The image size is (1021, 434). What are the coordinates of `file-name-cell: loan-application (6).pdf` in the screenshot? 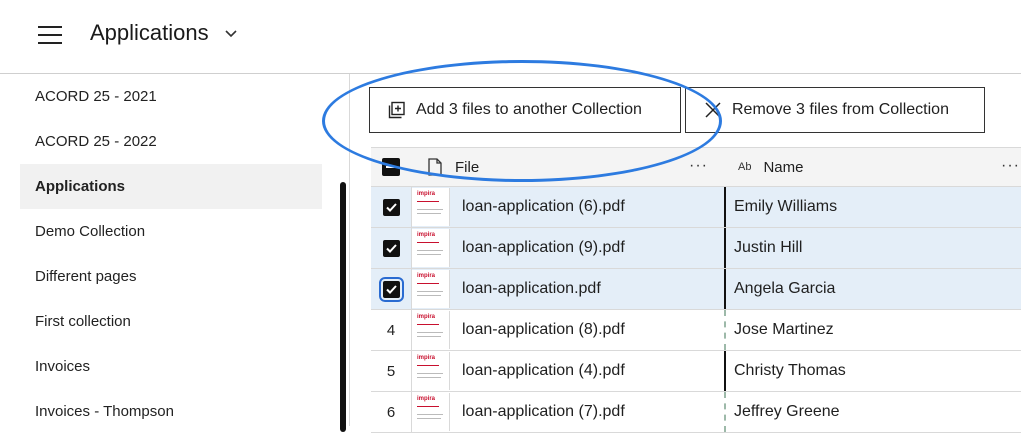 It's located at (543, 207).